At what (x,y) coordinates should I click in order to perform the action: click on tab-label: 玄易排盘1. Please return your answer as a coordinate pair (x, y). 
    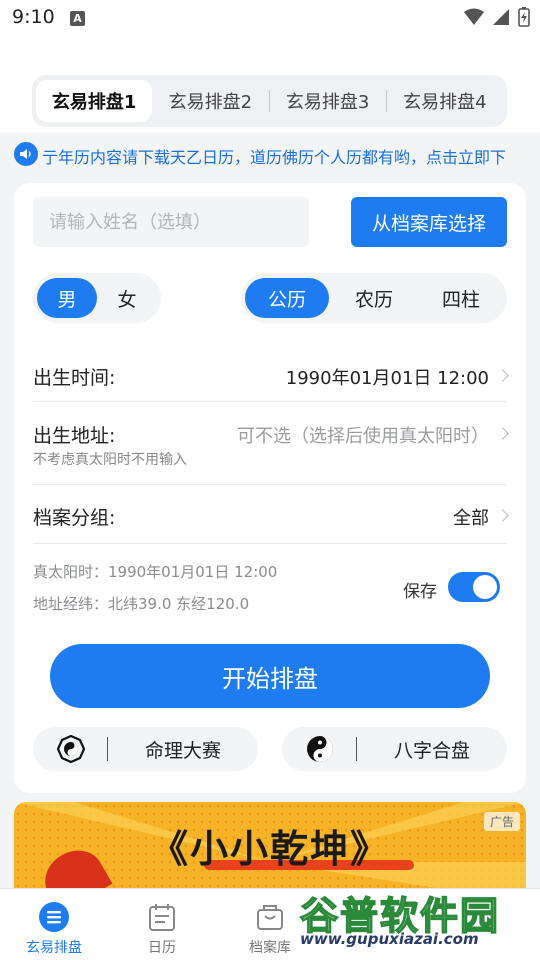
    Looking at the image, I should click on (94, 102).